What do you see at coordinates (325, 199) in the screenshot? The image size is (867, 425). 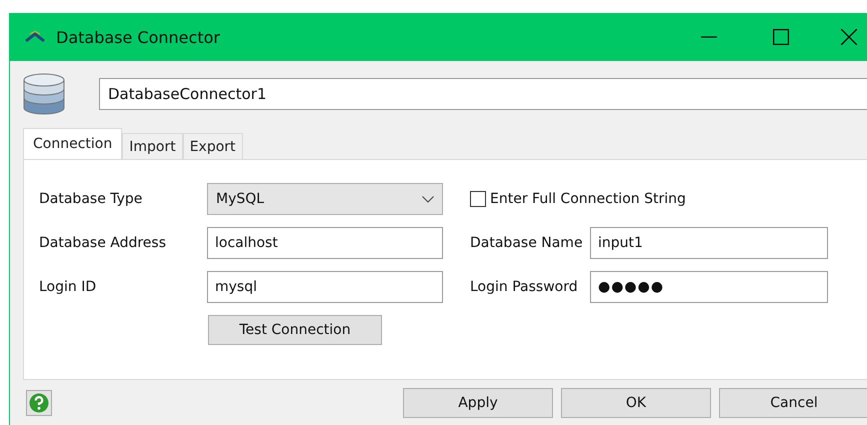 I see `database-type-dropdown: MySQL` at bounding box center [325, 199].